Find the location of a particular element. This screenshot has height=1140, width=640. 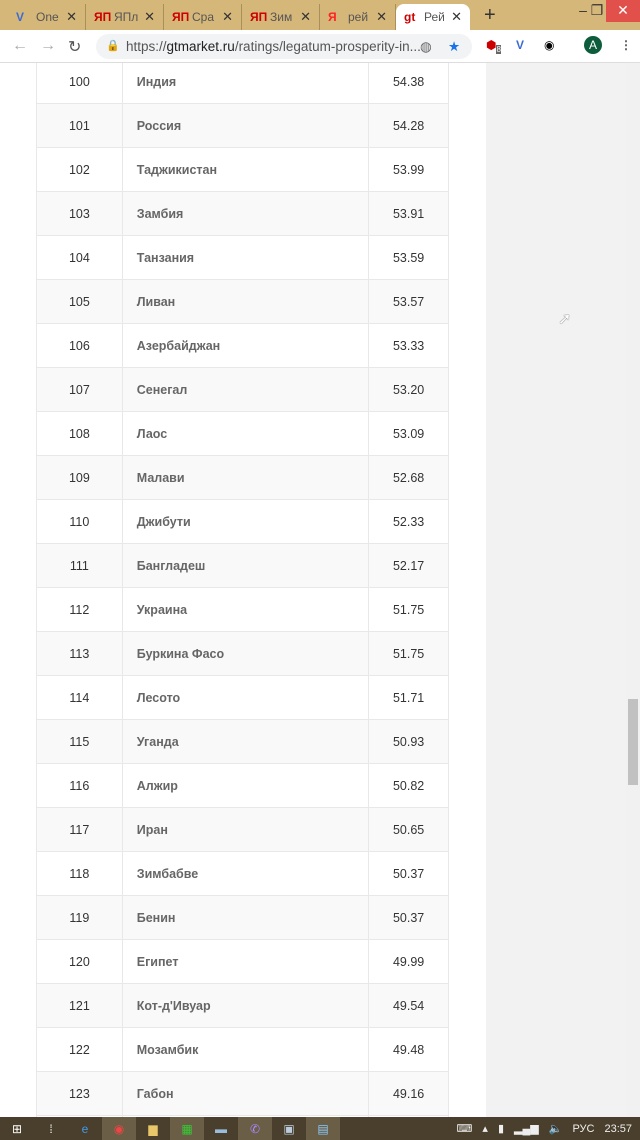

file-explorer-icon: ▆ is located at coordinates (153, 1128).